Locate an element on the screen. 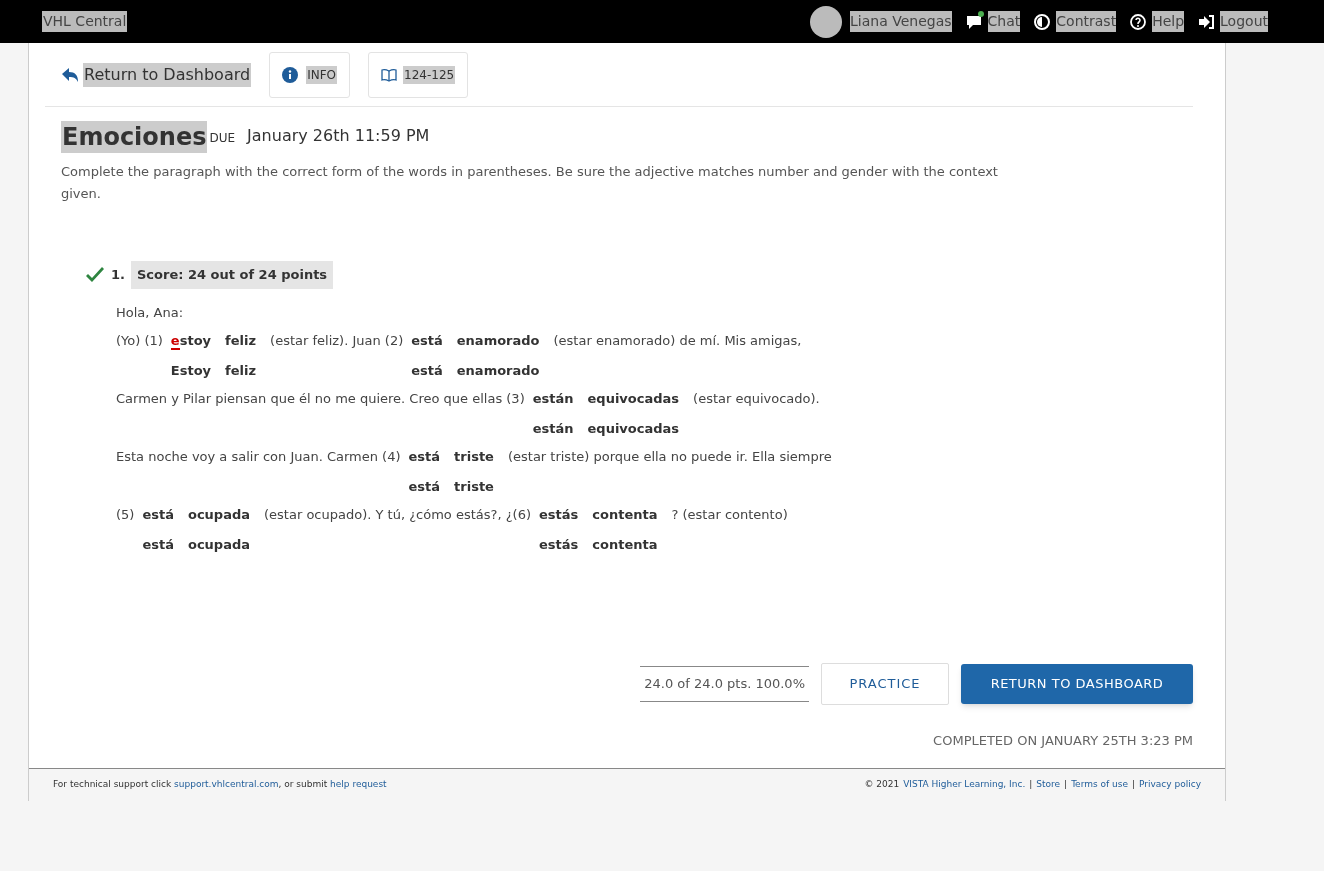 The image size is (1324, 871). pages-button: 124-125 is located at coordinates (418, 74).